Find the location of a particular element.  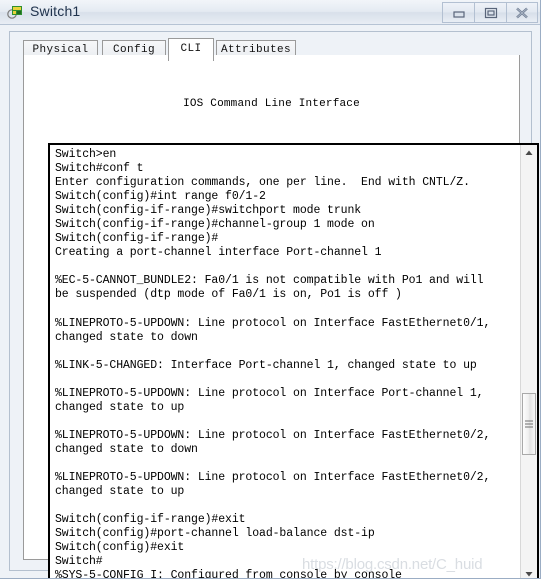

cli-heading: IOS Command Line Interface is located at coordinates (271, 104).